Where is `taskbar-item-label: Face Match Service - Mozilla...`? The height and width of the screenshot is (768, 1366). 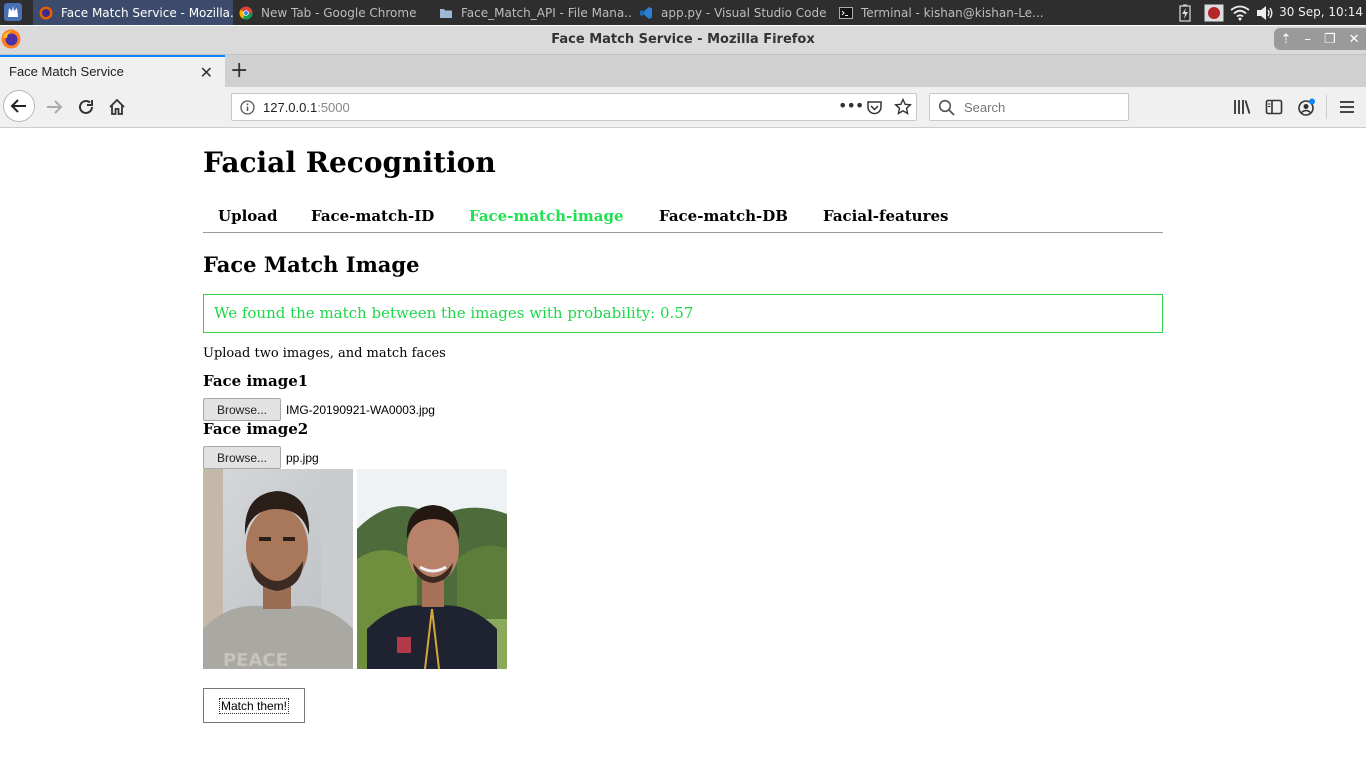
taskbar-item-label: Face Match Service - Mozilla... is located at coordinates (147, 12).